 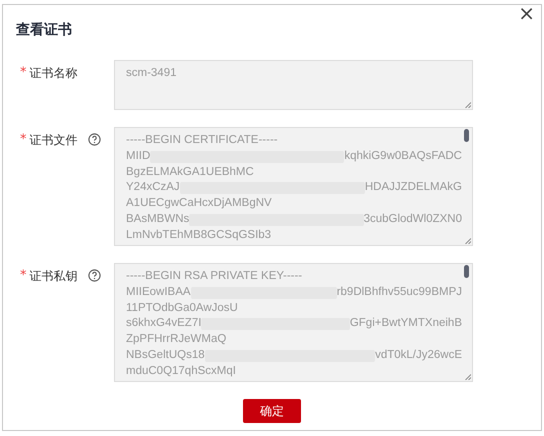 What do you see at coordinates (199, 204) in the screenshot?
I see `text-line: A1UECgwCaHcxDjAMBgNV` at bounding box center [199, 204].